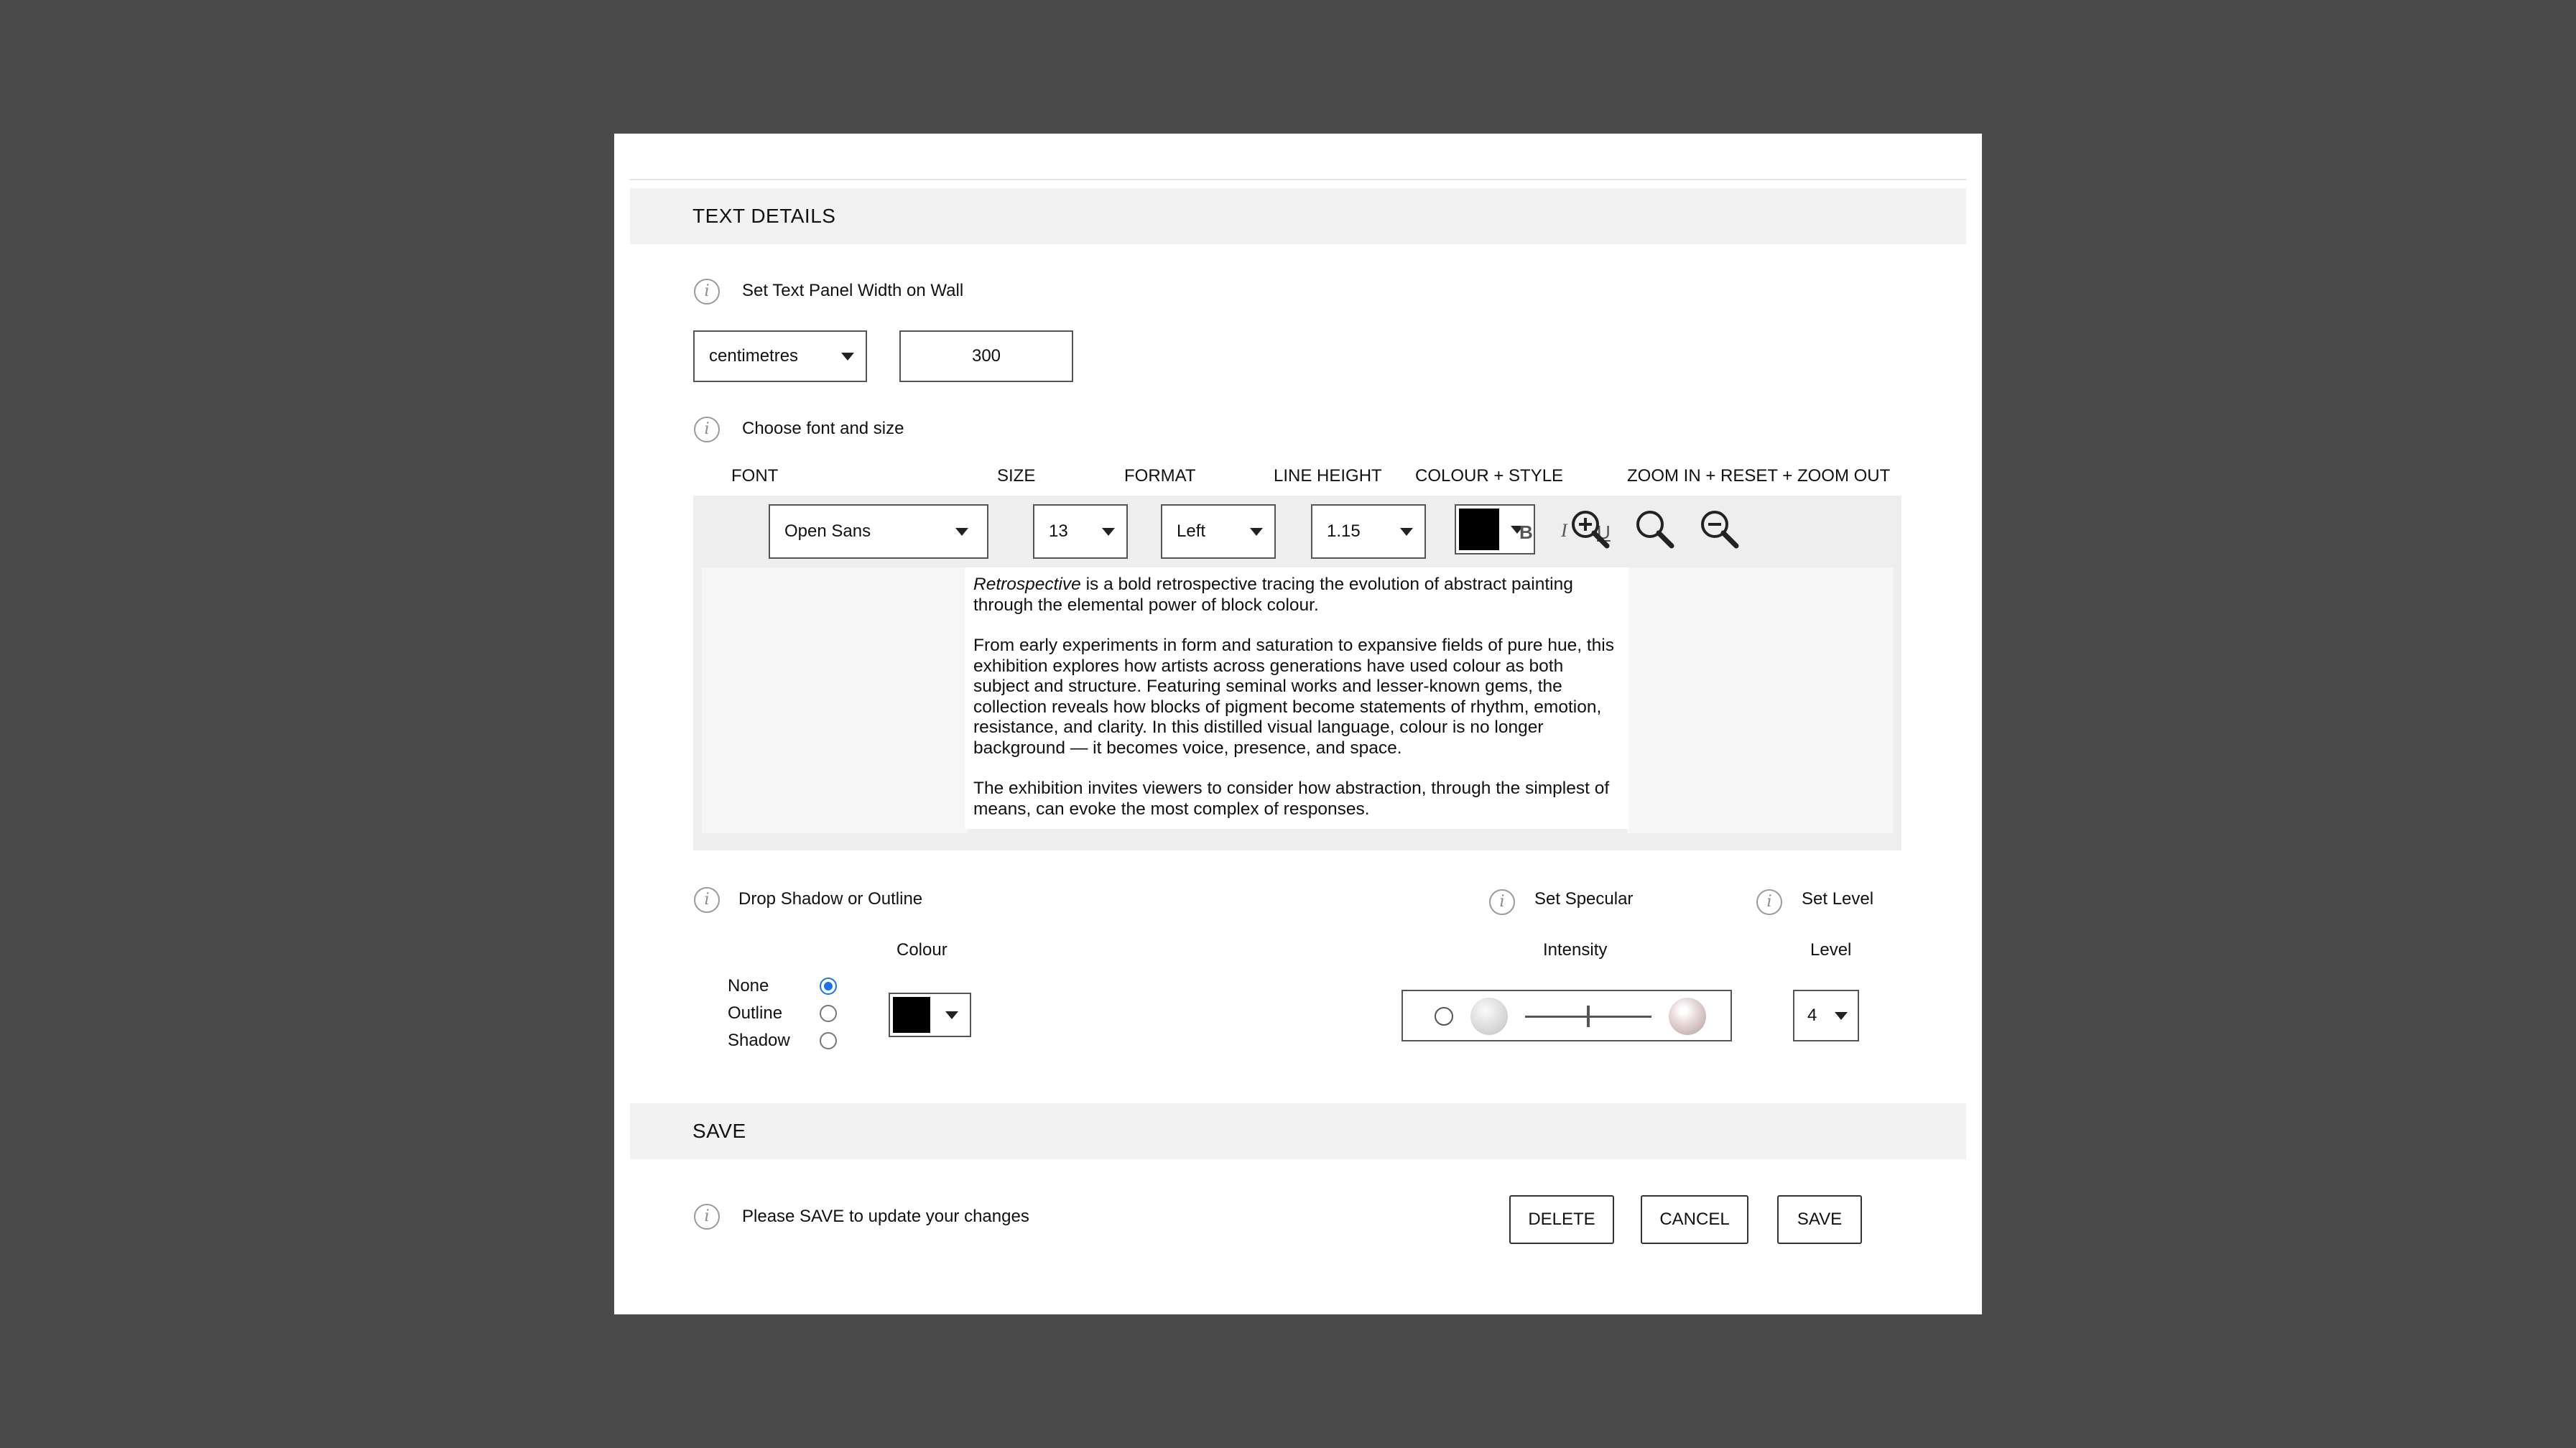 Image resolution: width=2576 pixels, height=1448 pixels. I want to click on radio-outline, so click(828, 1013).